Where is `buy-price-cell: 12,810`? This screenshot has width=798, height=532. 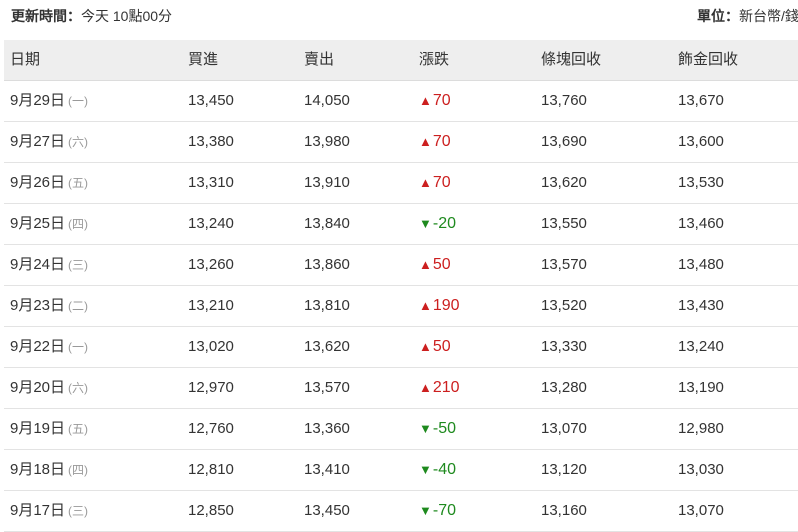
buy-price-cell: 12,810 is located at coordinates (211, 469).